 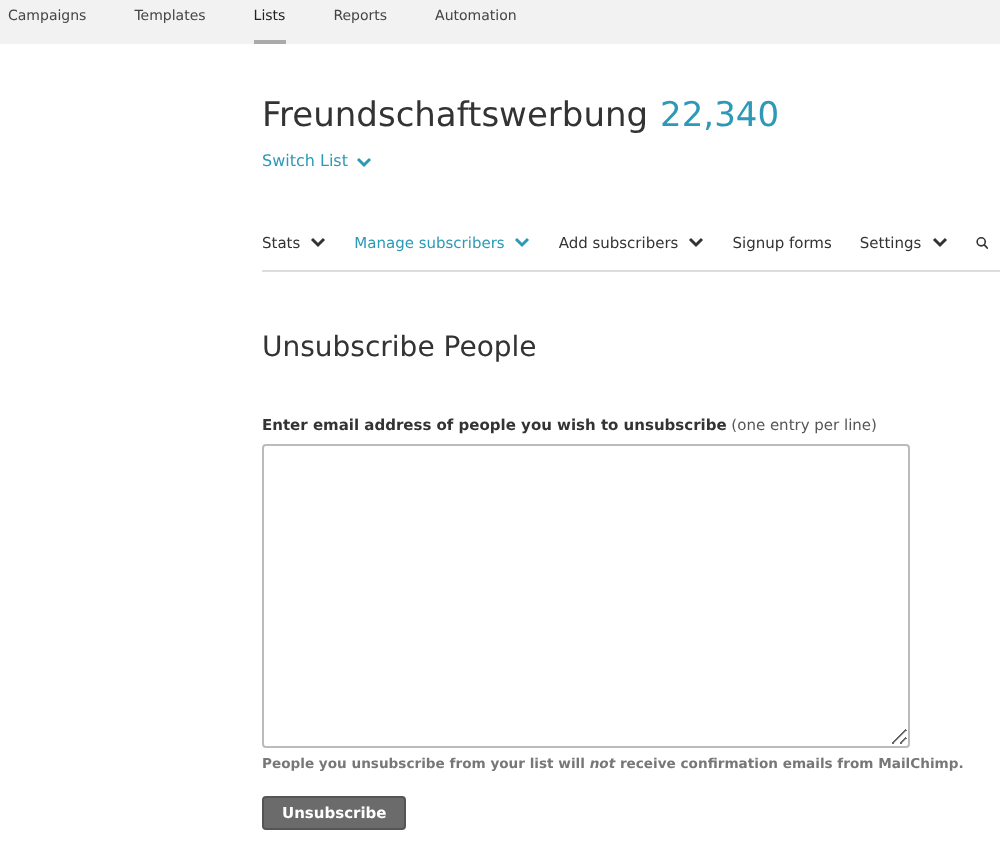 What do you see at coordinates (400, 348) in the screenshot?
I see `page-heading: Unsubscribe People` at bounding box center [400, 348].